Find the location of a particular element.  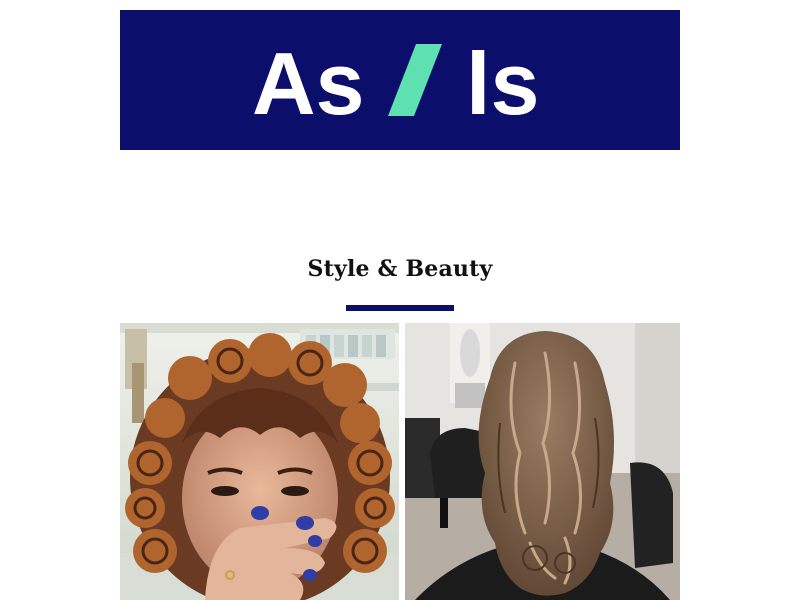

section-title: Style & Beauty is located at coordinates (400, 269).